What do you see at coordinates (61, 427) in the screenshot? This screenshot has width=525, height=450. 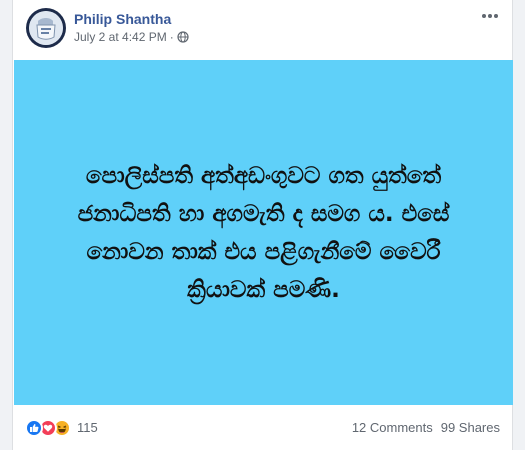 I see `reactions-summary: 115` at bounding box center [61, 427].